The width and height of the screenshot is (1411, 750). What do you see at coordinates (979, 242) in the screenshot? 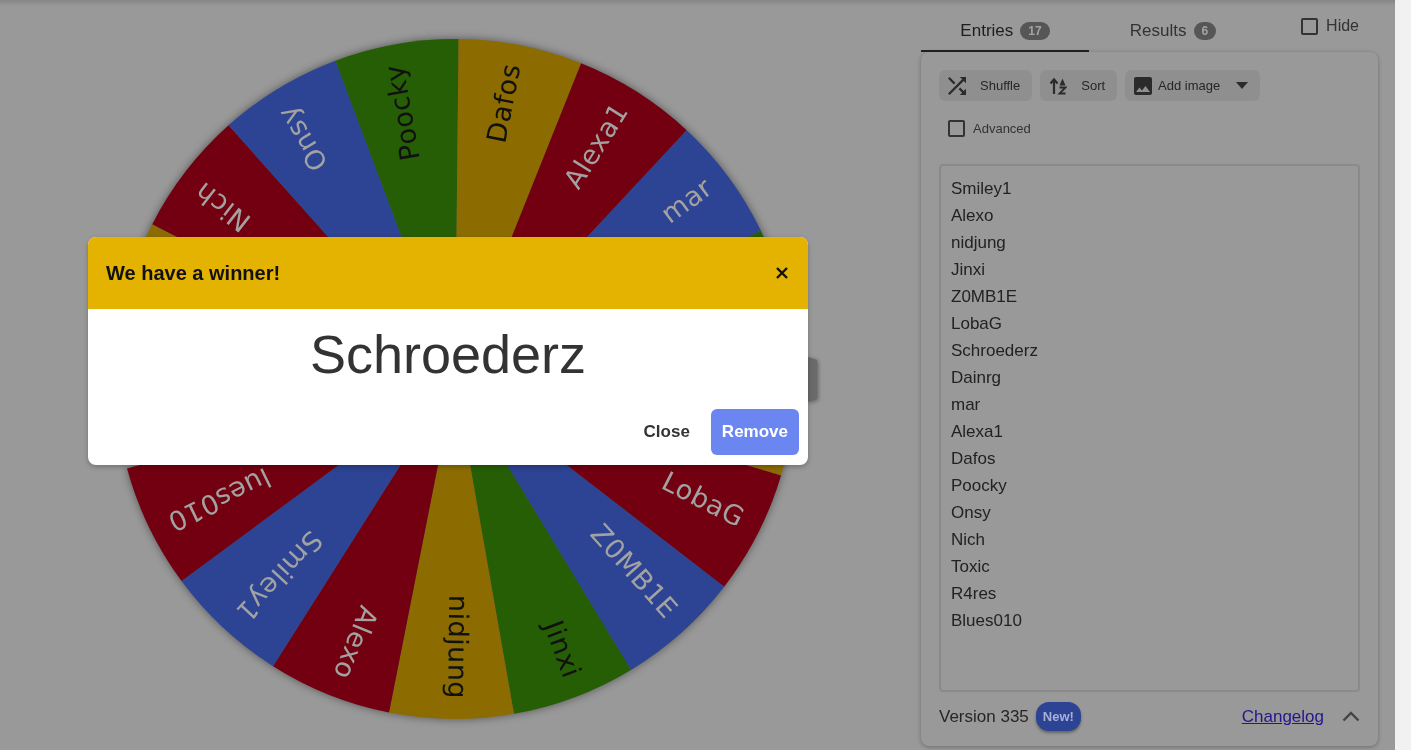
I see `entry-line: nidjung` at bounding box center [979, 242].